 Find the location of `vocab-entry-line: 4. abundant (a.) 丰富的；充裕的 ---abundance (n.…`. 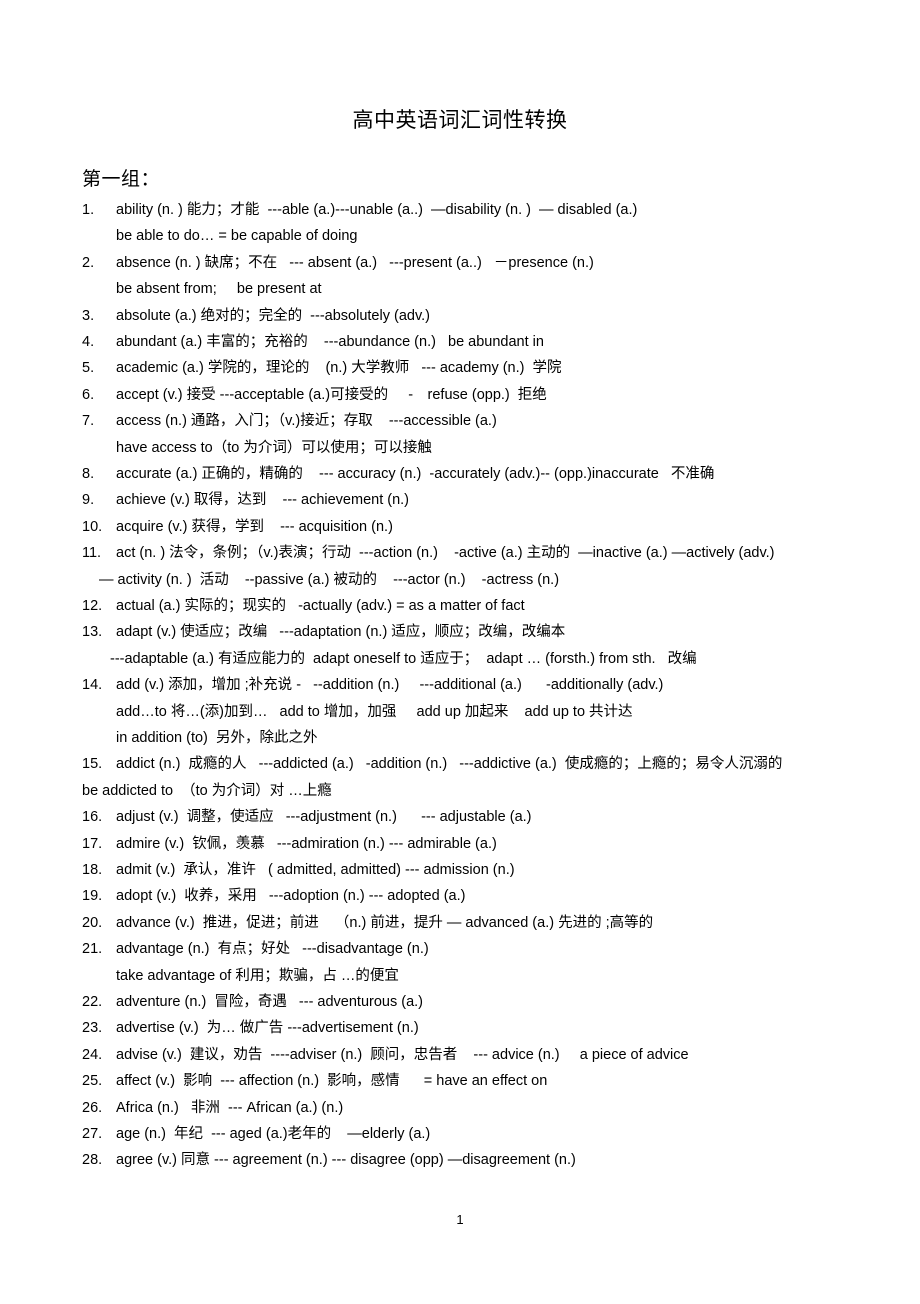

vocab-entry-line: 4. abundant (a.) 丰富的；充裕的 ---abundance (n.… is located at coordinates (460, 342).